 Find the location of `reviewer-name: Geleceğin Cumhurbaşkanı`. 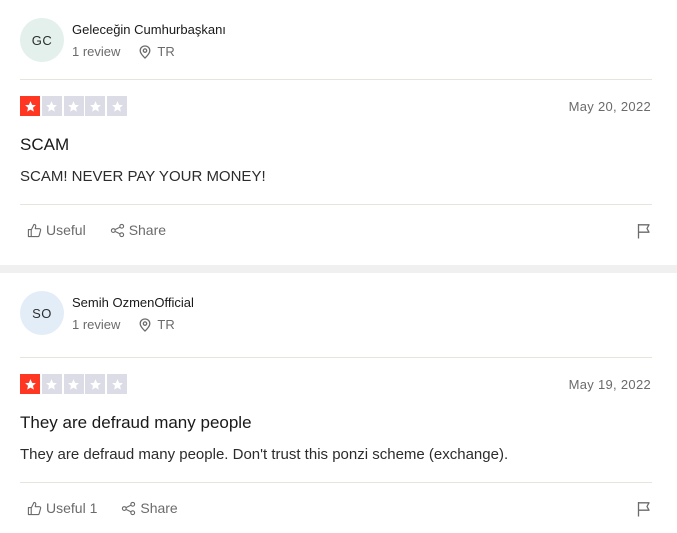

reviewer-name: Geleceğin Cumhurbaşkanı is located at coordinates (149, 30).